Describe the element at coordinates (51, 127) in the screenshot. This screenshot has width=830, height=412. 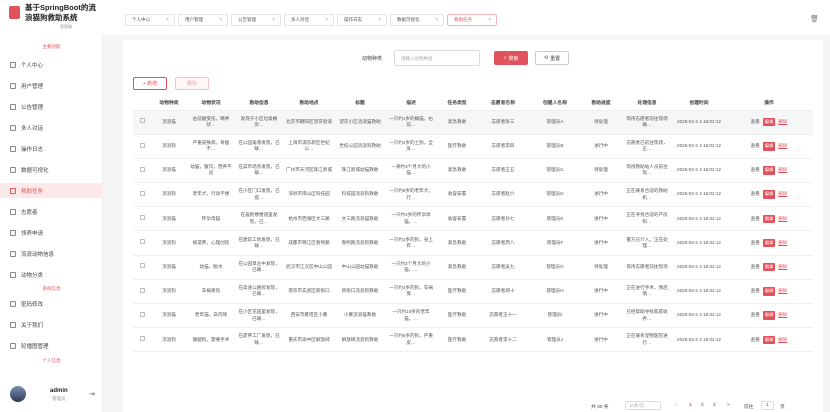
I see `sidebar-item-chat: 多人对话` at that location.